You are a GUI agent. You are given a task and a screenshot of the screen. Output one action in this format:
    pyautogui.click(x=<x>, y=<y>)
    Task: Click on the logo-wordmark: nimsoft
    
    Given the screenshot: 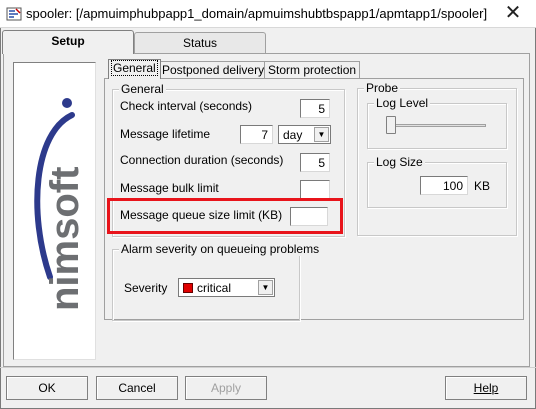 What is the action you would take?
    pyautogui.click(x=65, y=239)
    